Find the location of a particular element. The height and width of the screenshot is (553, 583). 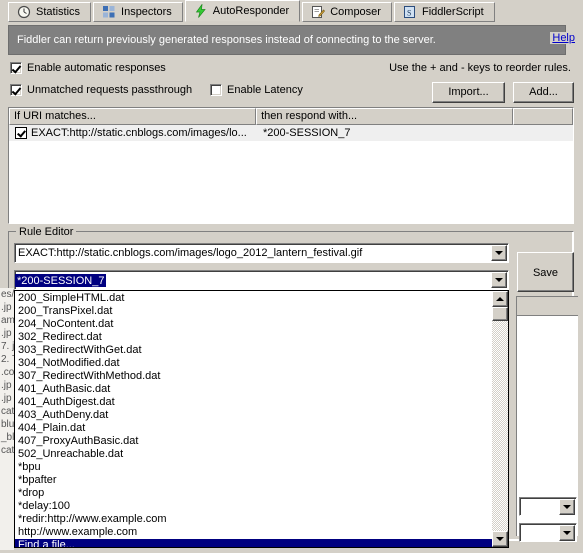

help-link-wrapper: Help is located at coordinates (563, 38).